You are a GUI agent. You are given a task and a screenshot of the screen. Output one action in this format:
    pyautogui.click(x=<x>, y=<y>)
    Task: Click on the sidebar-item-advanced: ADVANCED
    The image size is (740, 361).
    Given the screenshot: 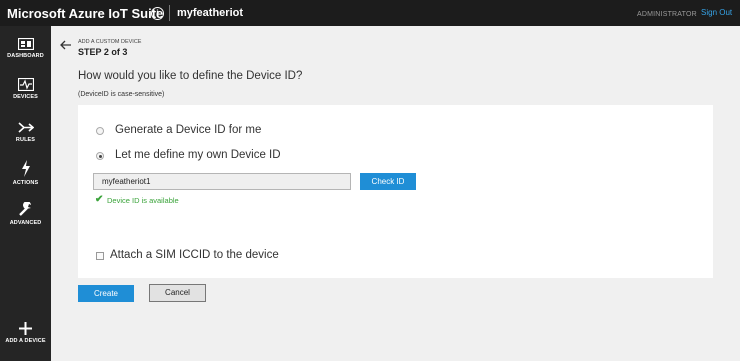 What is the action you would take?
    pyautogui.click(x=25, y=214)
    